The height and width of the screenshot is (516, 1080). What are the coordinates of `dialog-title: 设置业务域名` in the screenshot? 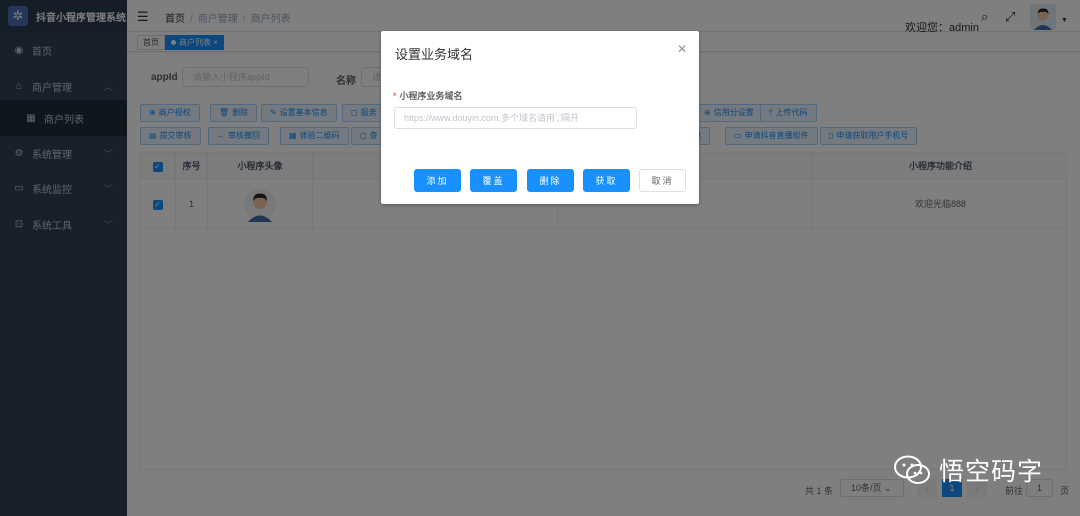 It's located at (434, 54).